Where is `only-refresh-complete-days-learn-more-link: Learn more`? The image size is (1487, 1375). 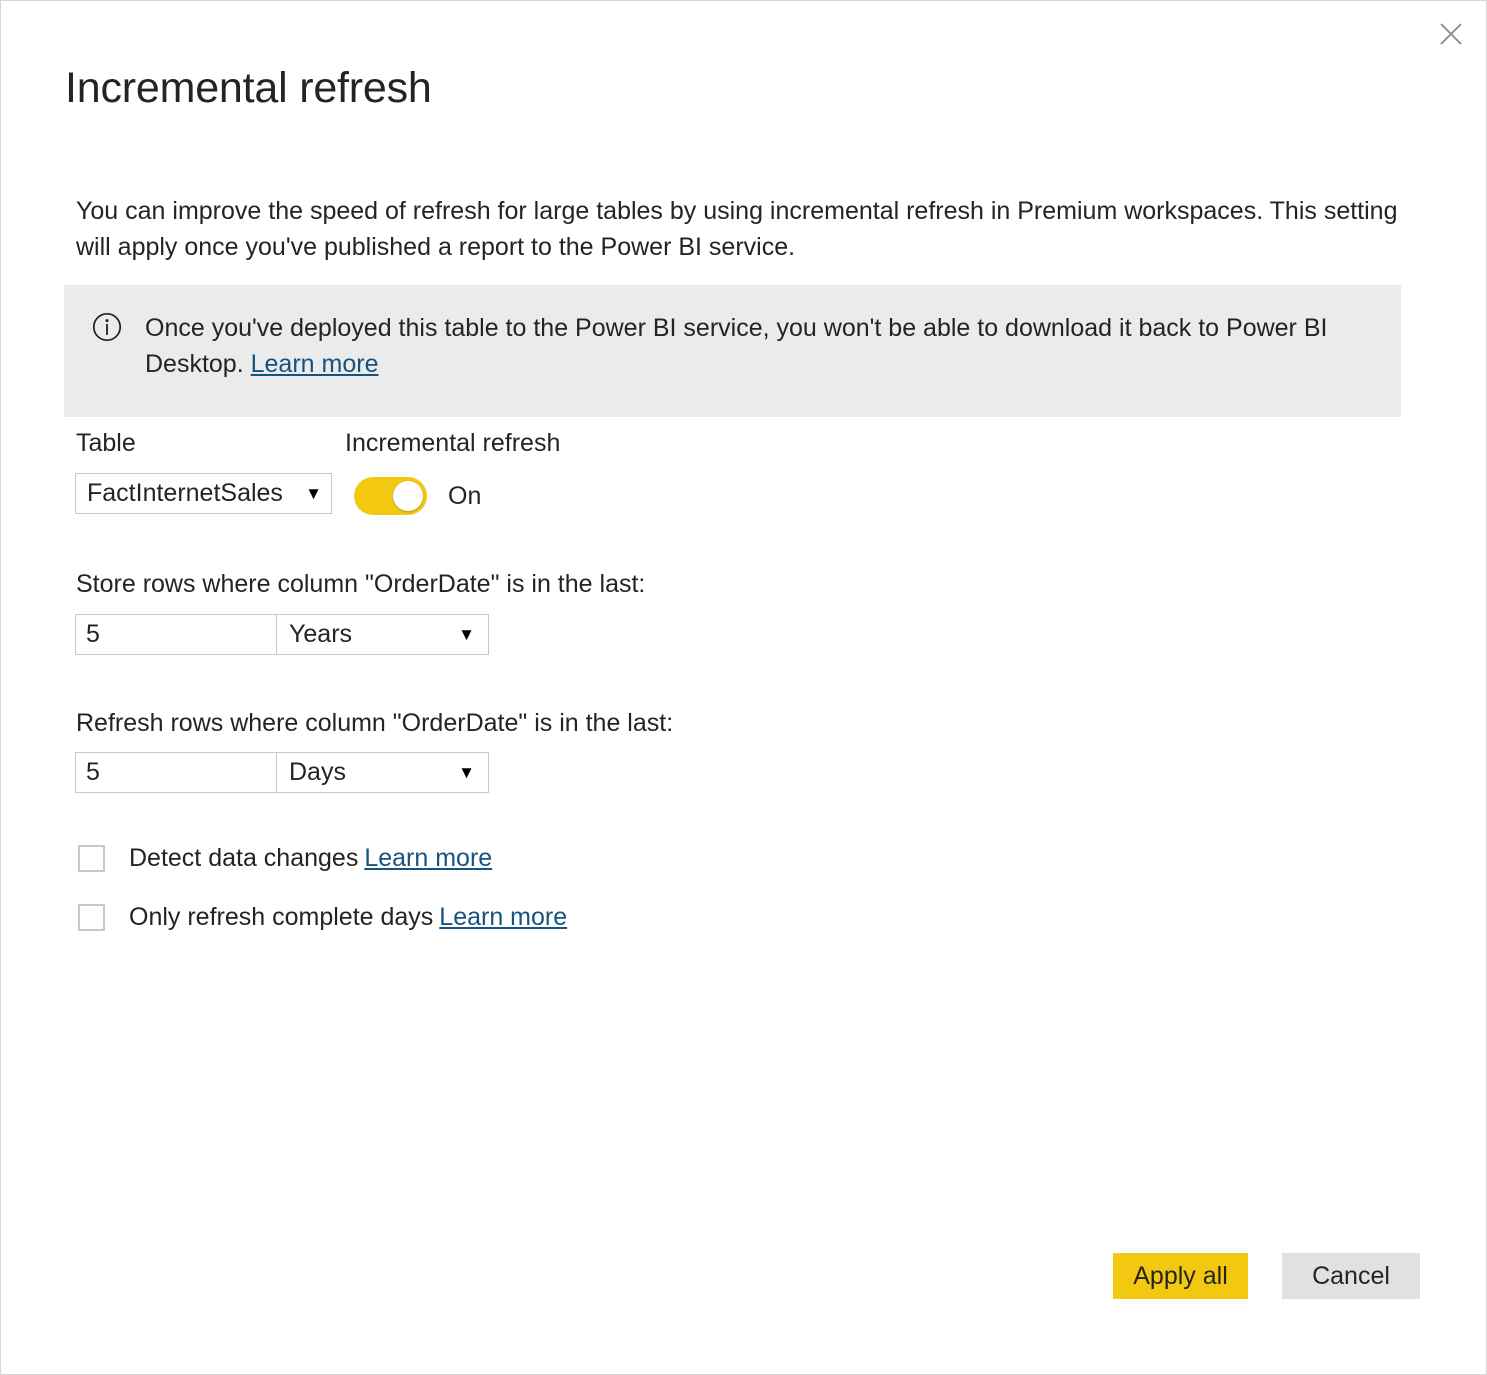 only-refresh-complete-days-learn-more-link: Learn more is located at coordinates (503, 917).